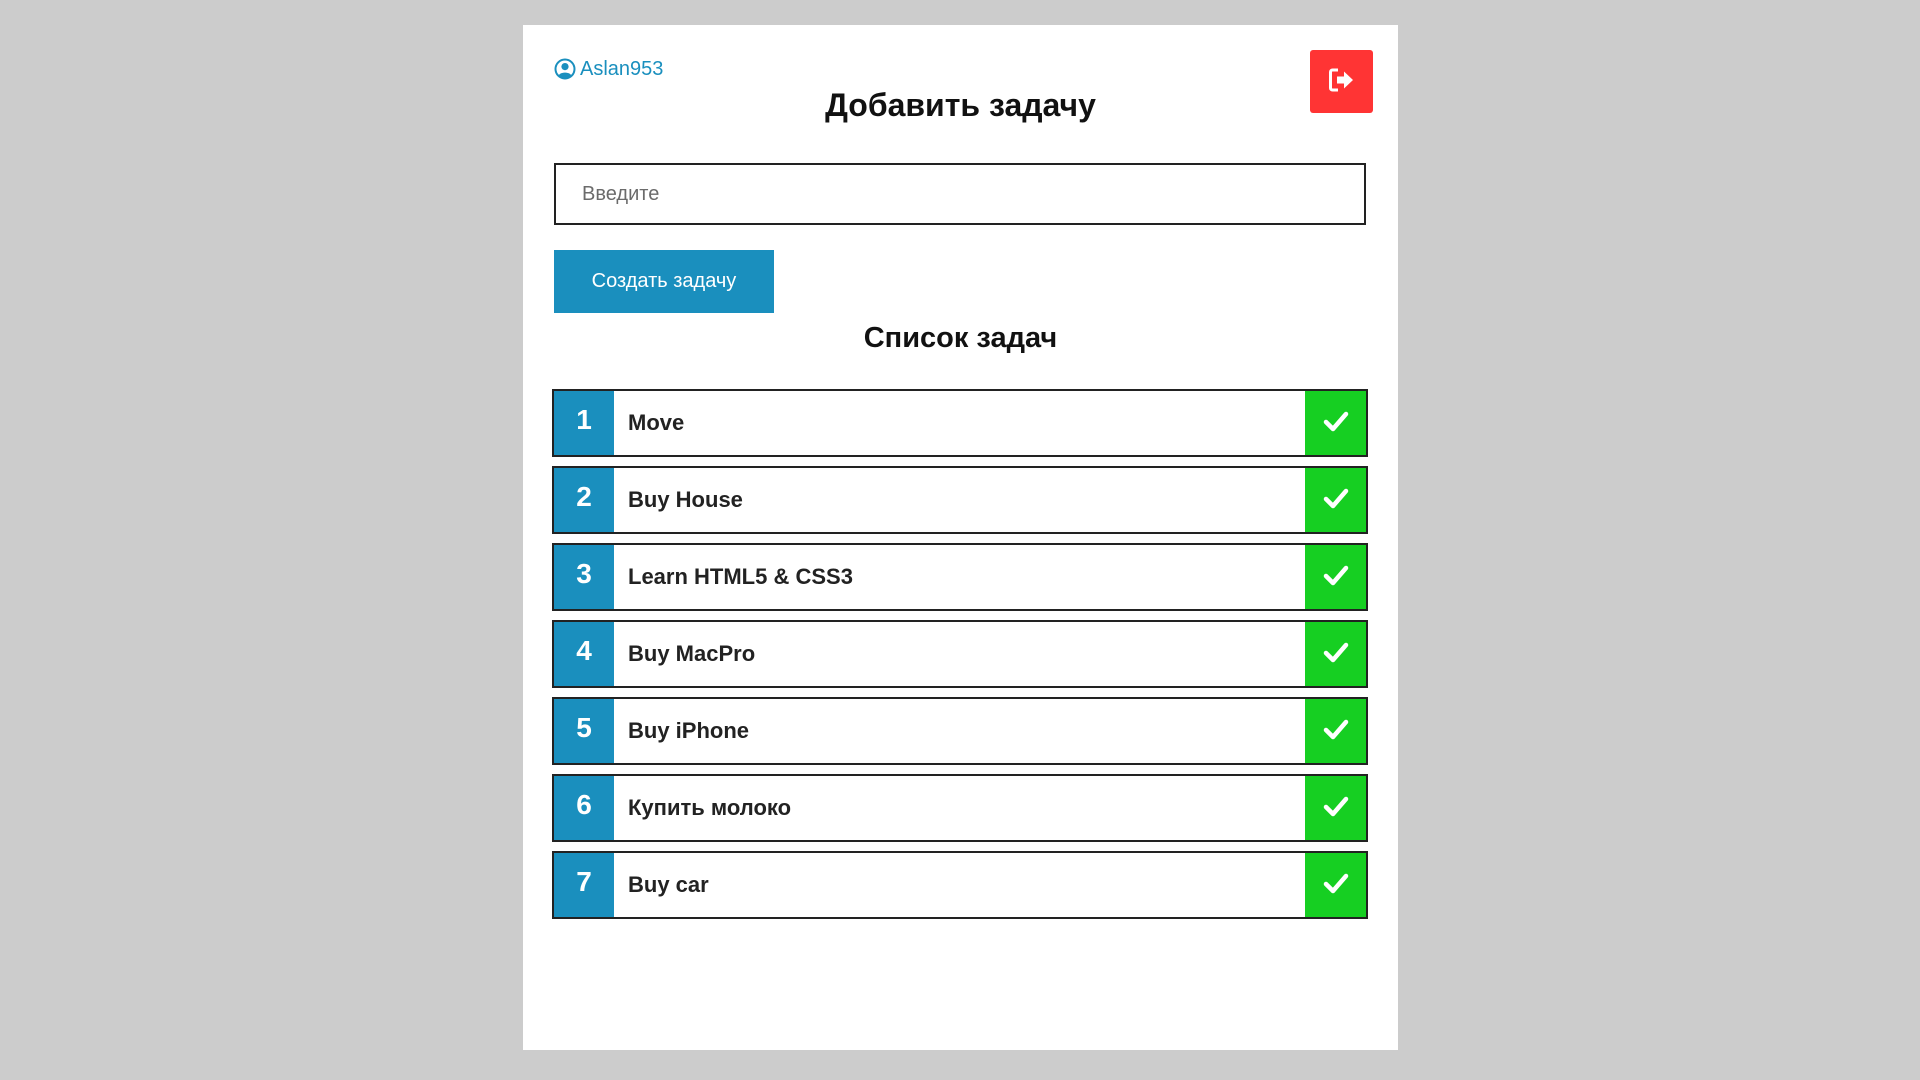  I want to click on task-item: 7 Buy car, so click(960, 885).